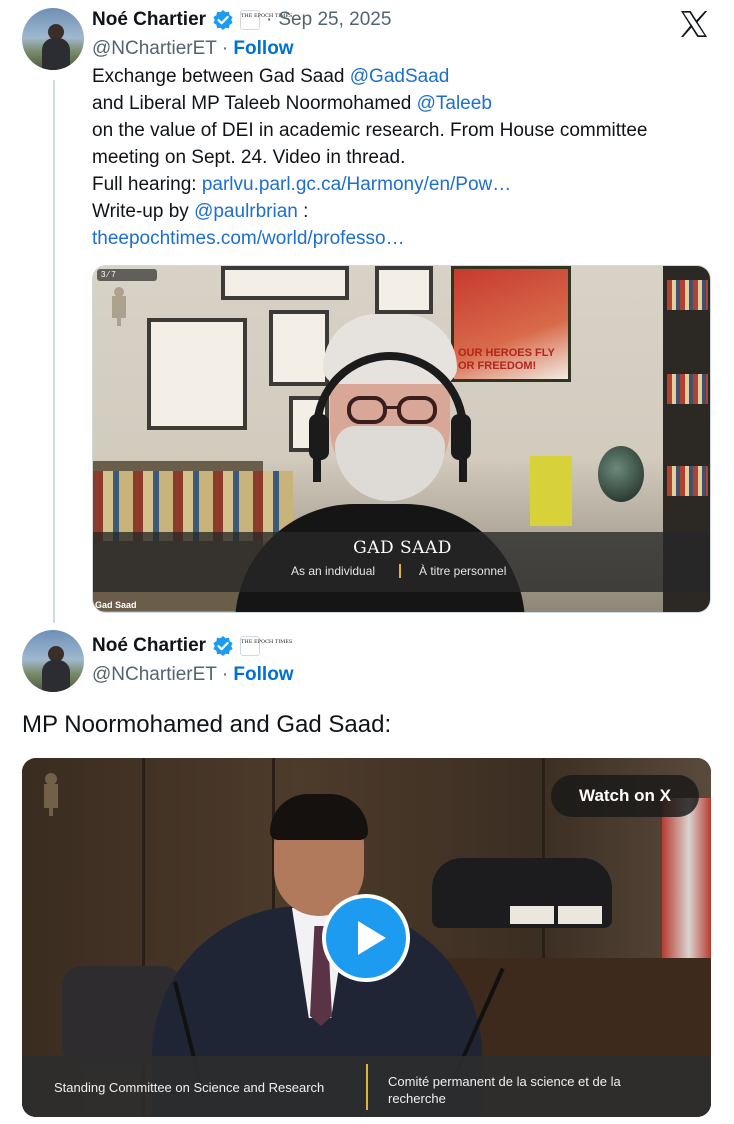 The width and height of the screenshot is (734, 1124). What do you see at coordinates (621, 474) in the screenshot?
I see `trophy` at bounding box center [621, 474].